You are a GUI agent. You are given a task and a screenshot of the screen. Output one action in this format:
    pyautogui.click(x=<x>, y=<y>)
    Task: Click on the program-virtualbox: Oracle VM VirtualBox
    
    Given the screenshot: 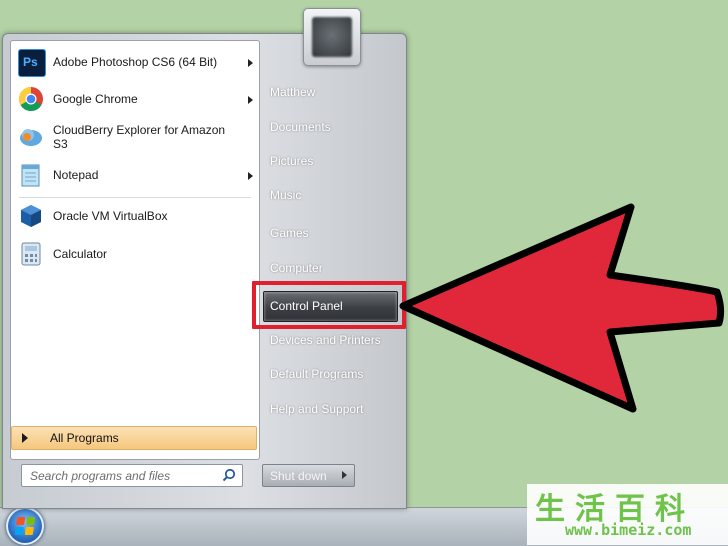 What is the action you would take?
    pyautogui.click(x=134, y=218)
    